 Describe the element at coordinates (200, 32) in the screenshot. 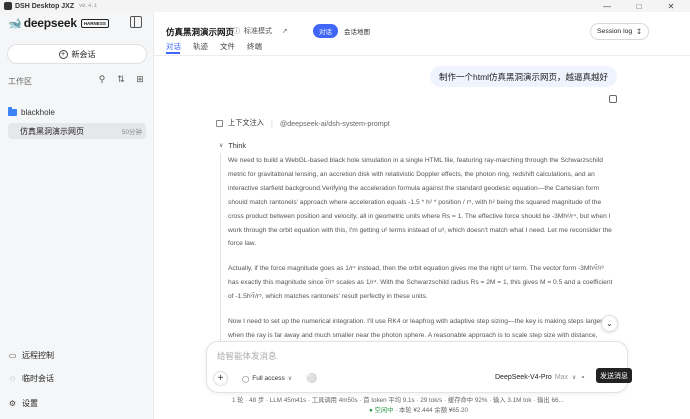

I see `page-title: 仿真黑洞演示网页` at that location.